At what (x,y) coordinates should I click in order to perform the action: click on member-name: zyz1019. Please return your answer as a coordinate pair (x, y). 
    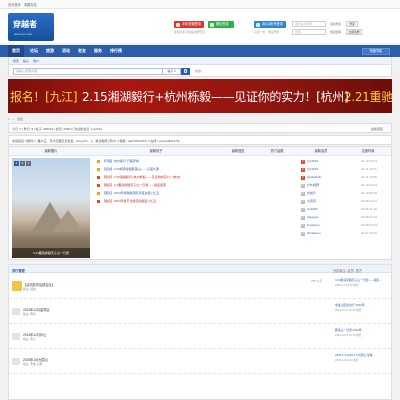
    Looking at the image, I should click on (313, 169).